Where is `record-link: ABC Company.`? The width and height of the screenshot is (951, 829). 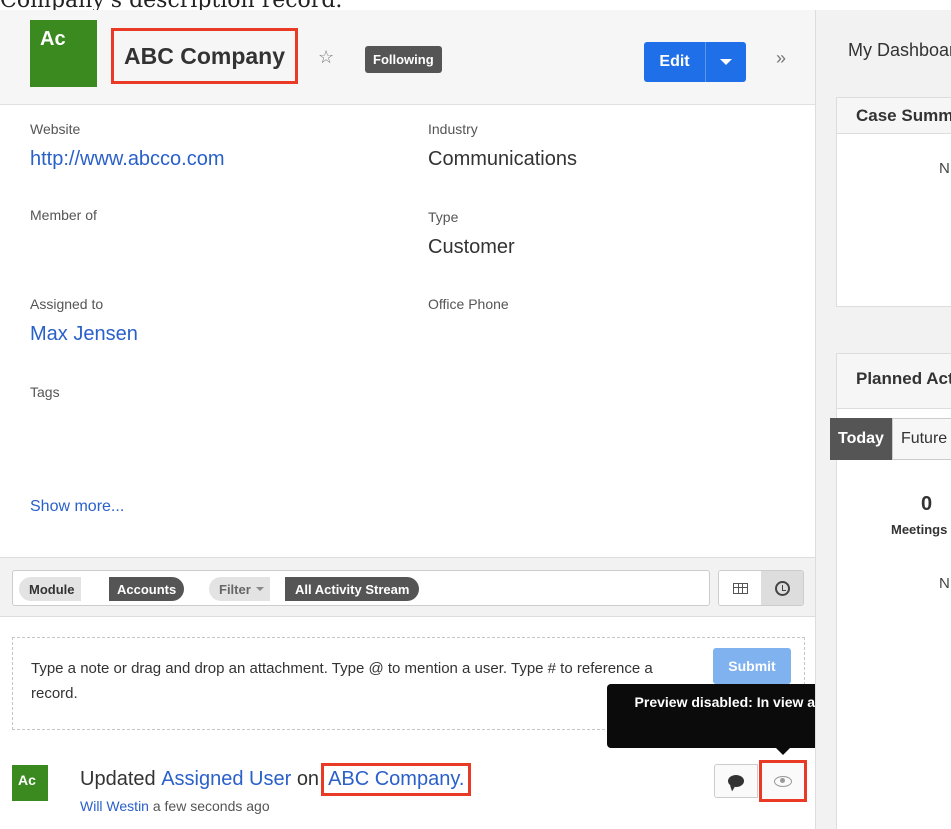 record-link: ABC Company. is located at coordinates (396, 779).